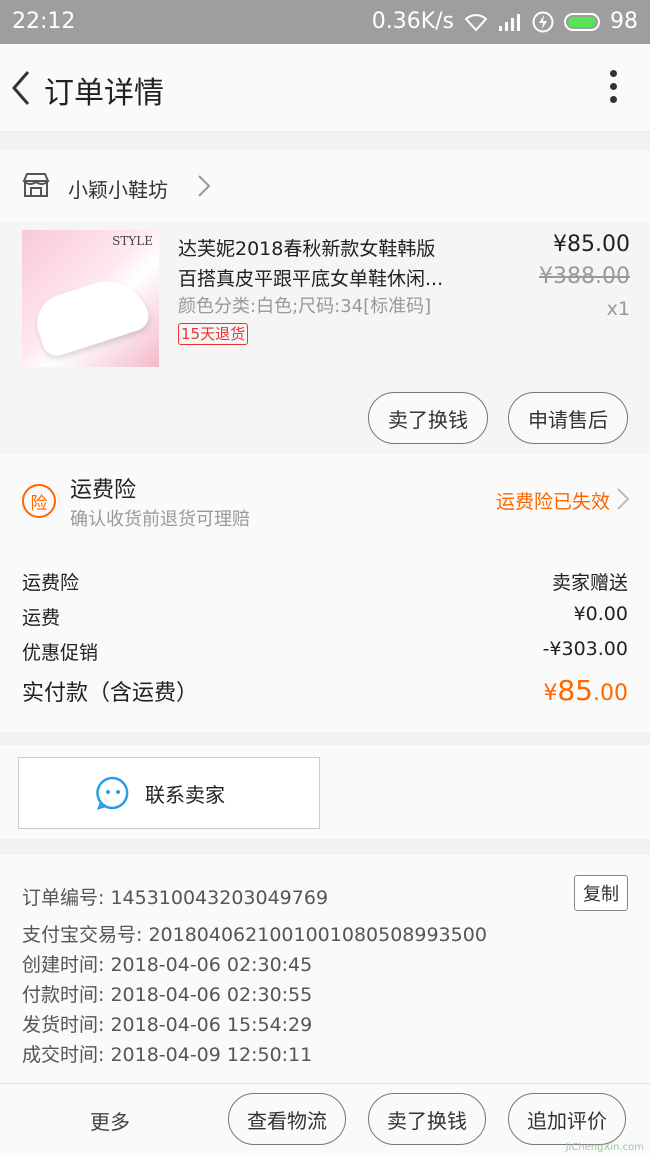 The image size is (650, 1155). Describe the element at coordinates (118, 190) in the screenshot. I see `shop-name: 小颖小鞋坊` at that location.